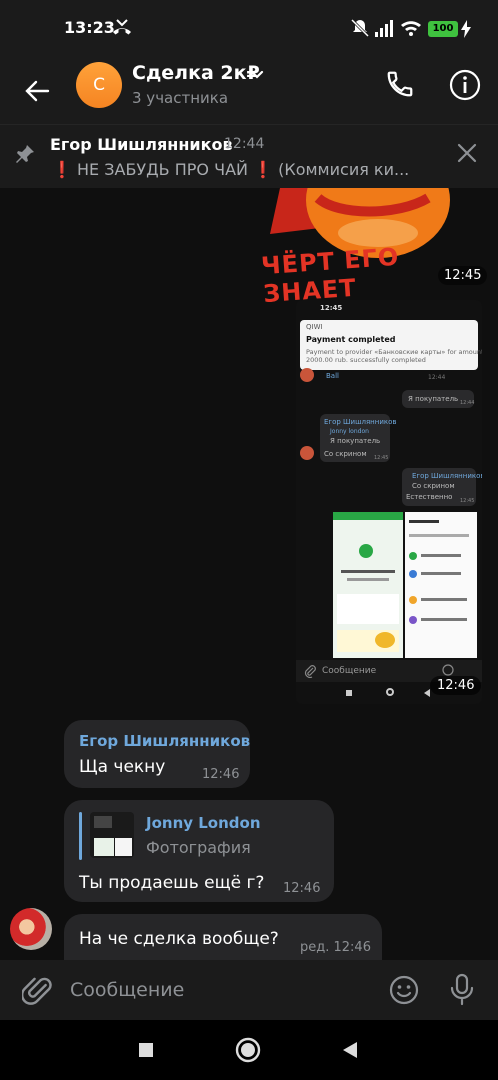 This screenshot has width=498, height=1080. Describe the element at coordinates (162, 169) in the screenshot. I see `pinned-text-main: НЕ ЗАБУДЬ ПРО ЧАЙ` at that location.